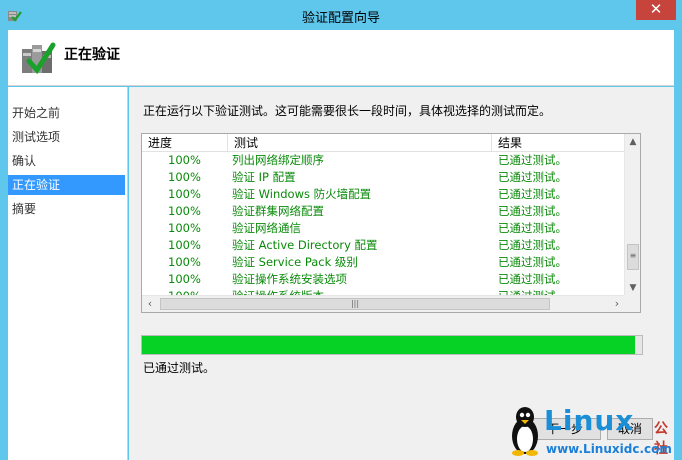  What do you see at coordinates (66, 209) in the screenshot?
I see `step-summary: 摘要` at bounding box center [66, 209].